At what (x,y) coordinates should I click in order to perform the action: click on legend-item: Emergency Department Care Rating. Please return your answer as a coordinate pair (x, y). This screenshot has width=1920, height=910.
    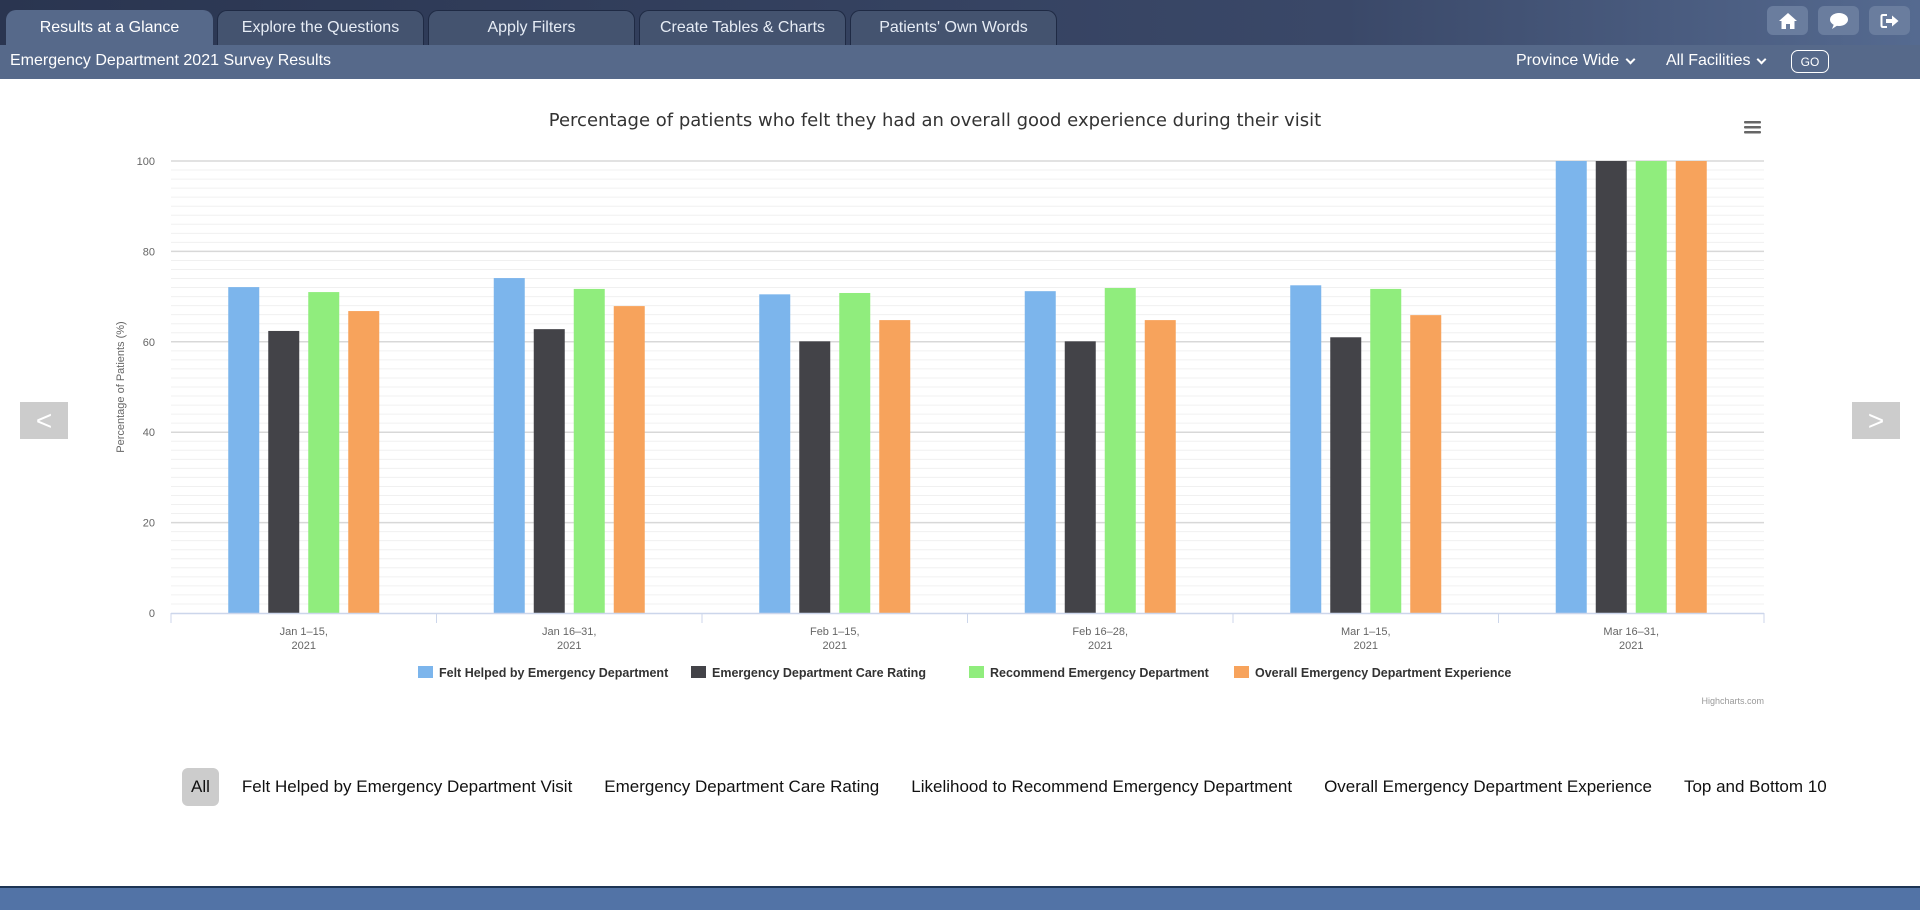
    Looking at the image, I should click on (808, 673).